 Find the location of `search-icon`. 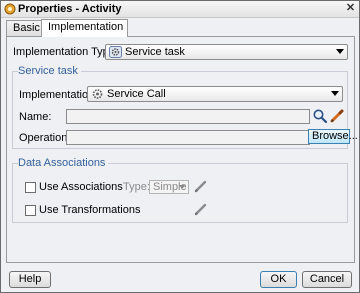

search-icon is located at coordinates (320, 116).